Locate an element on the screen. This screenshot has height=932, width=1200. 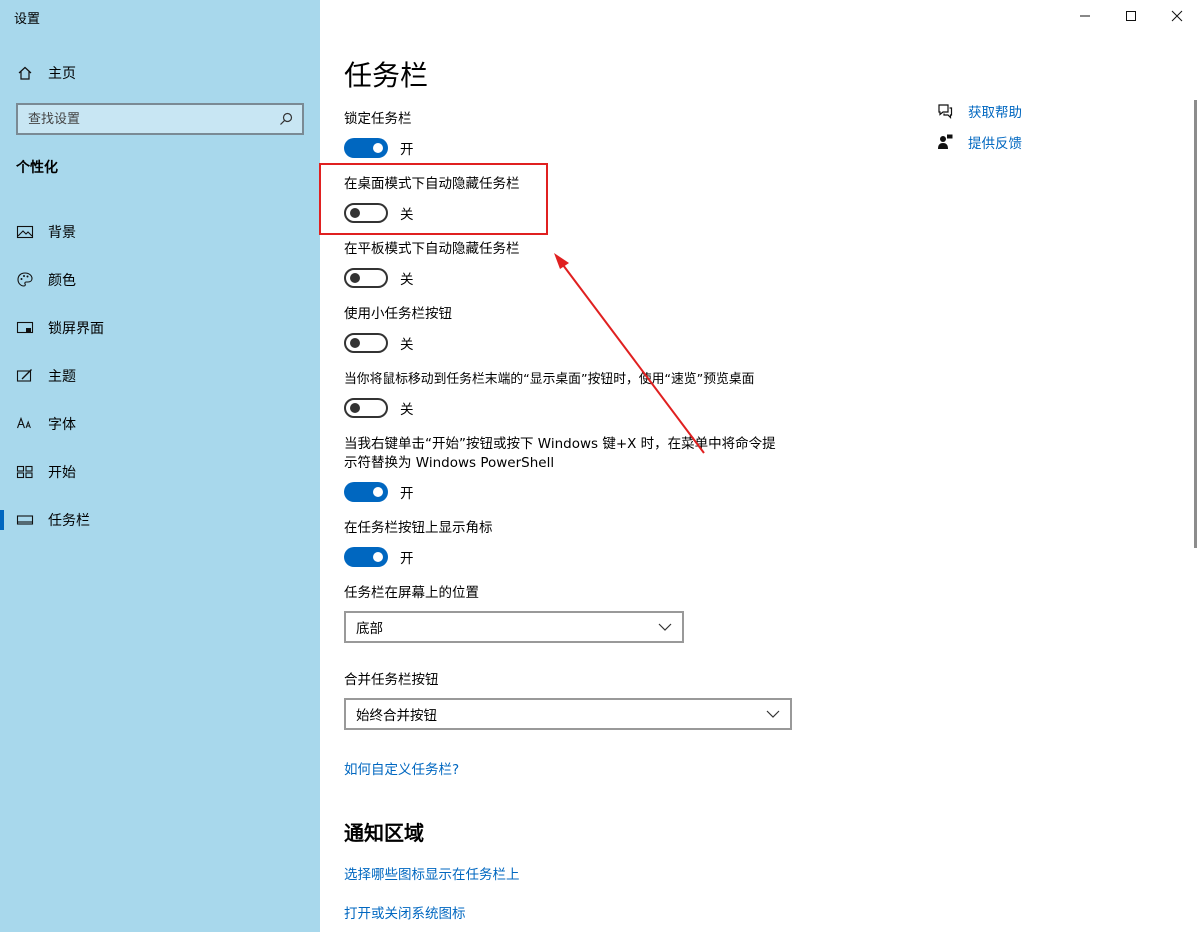
get-help-link: 获取帮助 is located at coordinates (979, 111).